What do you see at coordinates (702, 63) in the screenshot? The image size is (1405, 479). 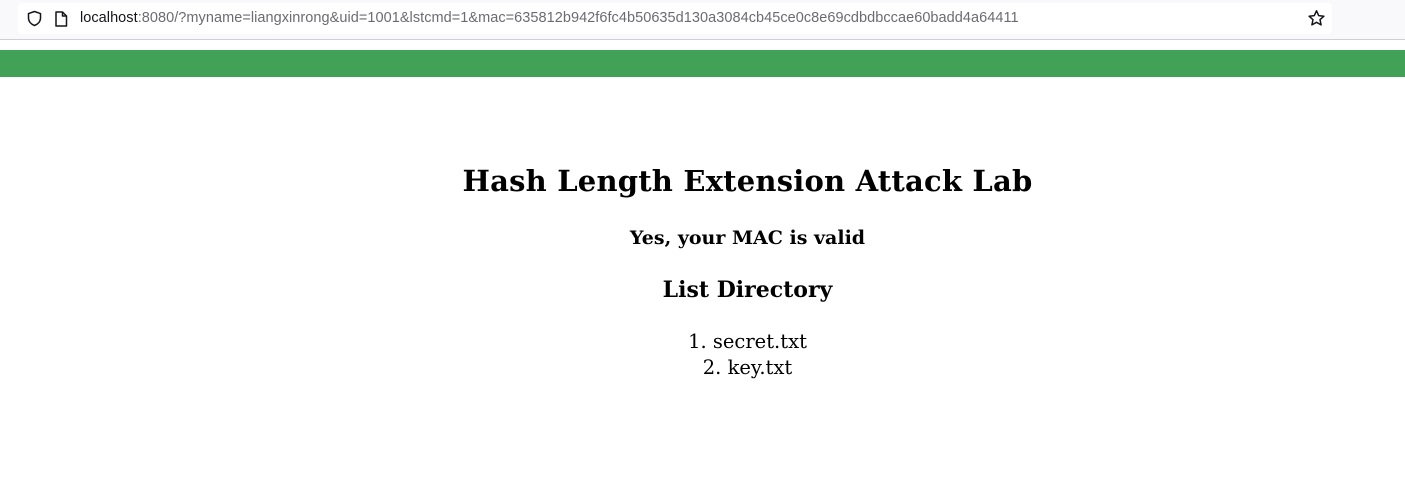 I see `header-banner` at bounding box center [702, 63].